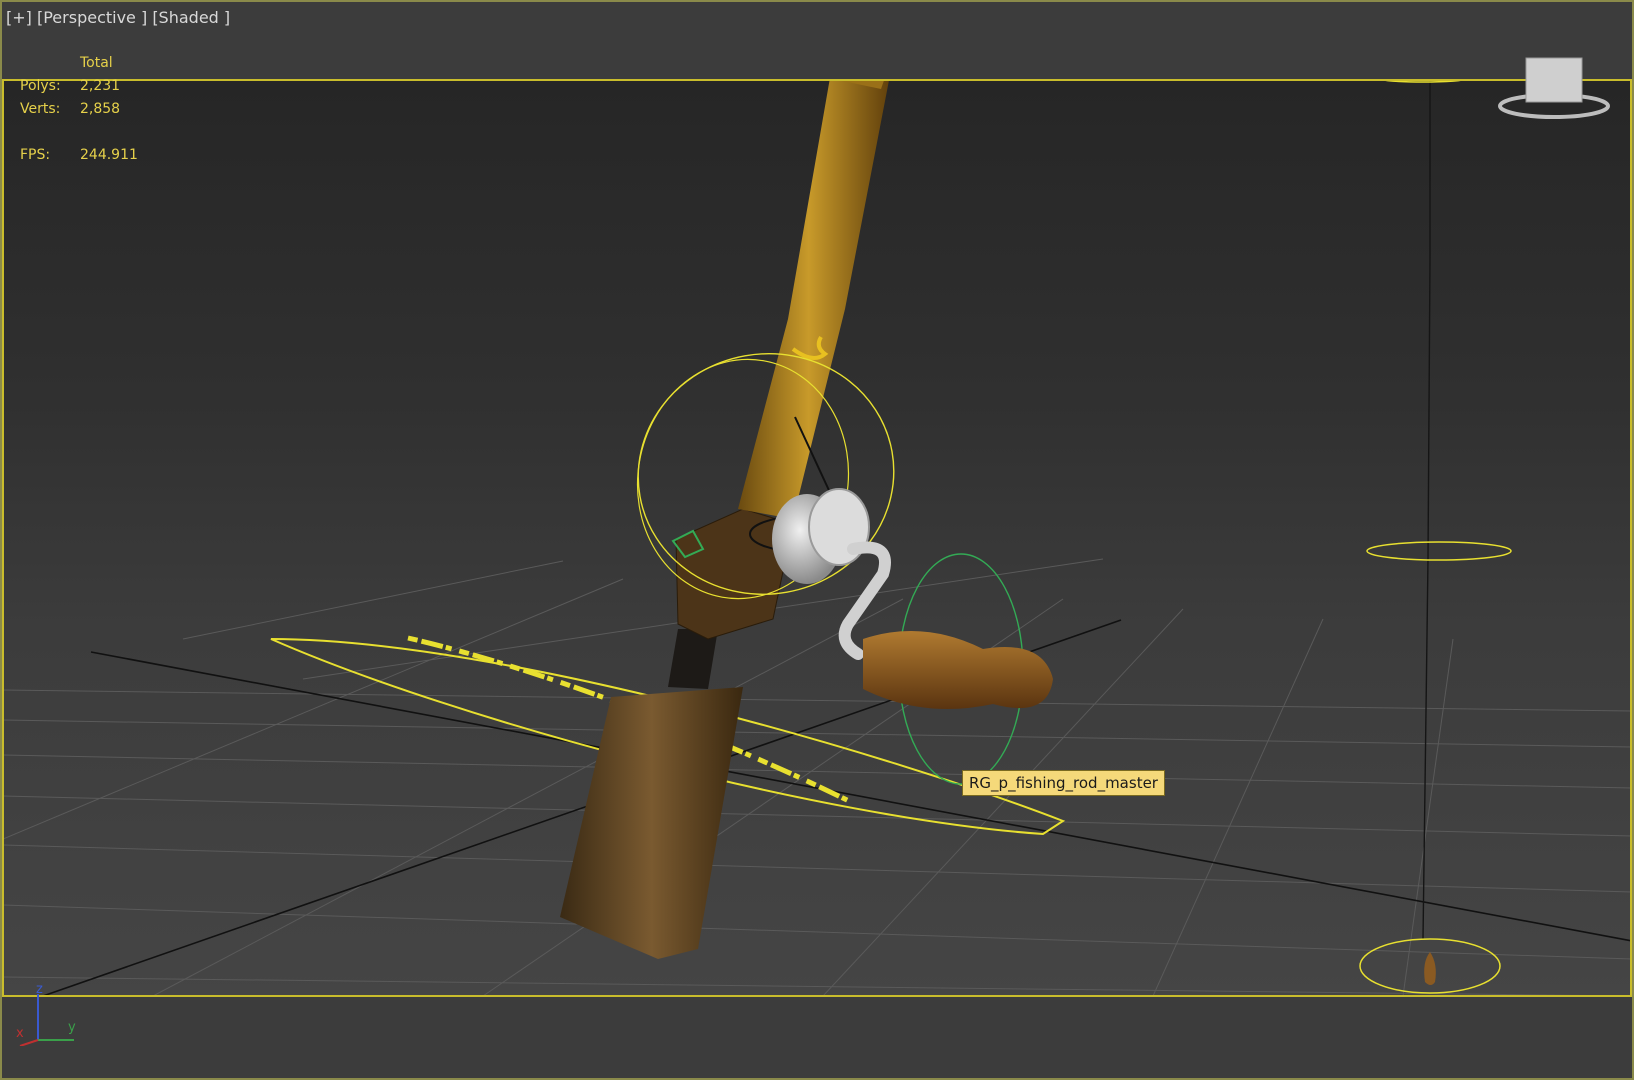 The height and width of the screenshot is (1080, 1634). Describe the element at coordinates (1430, 968) in the screenshot. I see `hook-weight` at that location.